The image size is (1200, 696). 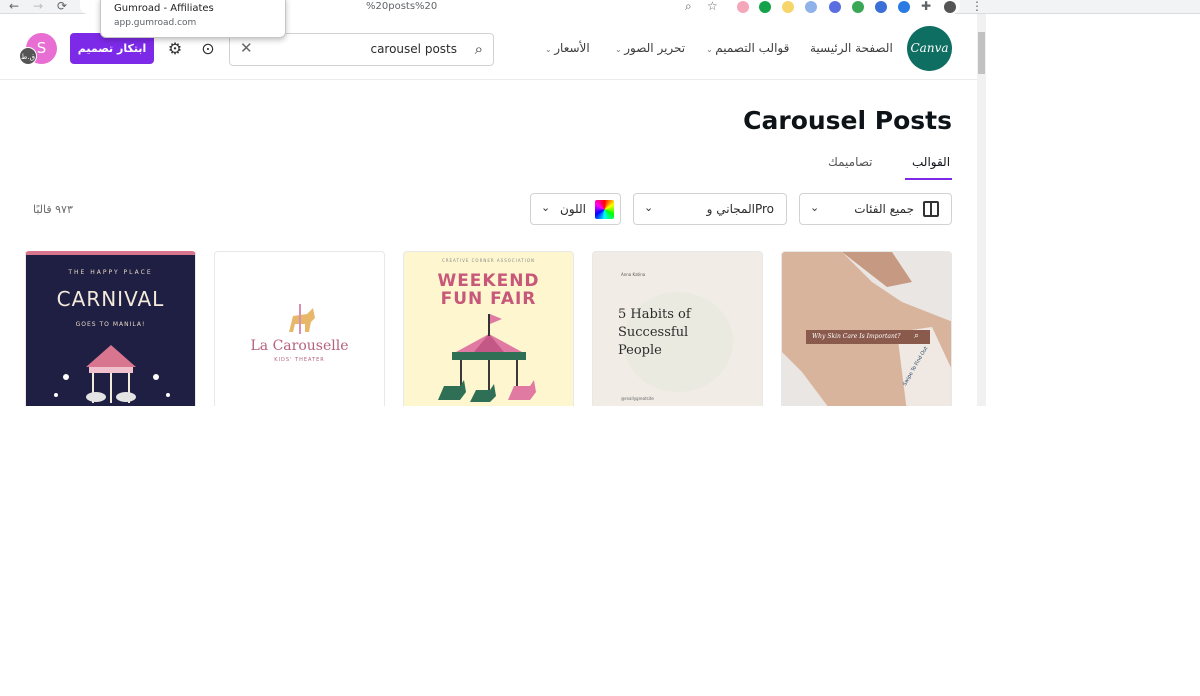 What do you see at coordinates (884, 209) in the screenshot?
I see `category-filter-label: جميع الفئات` at bounding box center [884, 209].